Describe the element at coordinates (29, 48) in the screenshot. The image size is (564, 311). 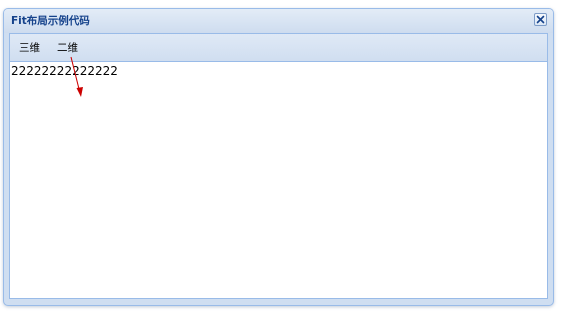
I see `3d-button: 三维` at that location.